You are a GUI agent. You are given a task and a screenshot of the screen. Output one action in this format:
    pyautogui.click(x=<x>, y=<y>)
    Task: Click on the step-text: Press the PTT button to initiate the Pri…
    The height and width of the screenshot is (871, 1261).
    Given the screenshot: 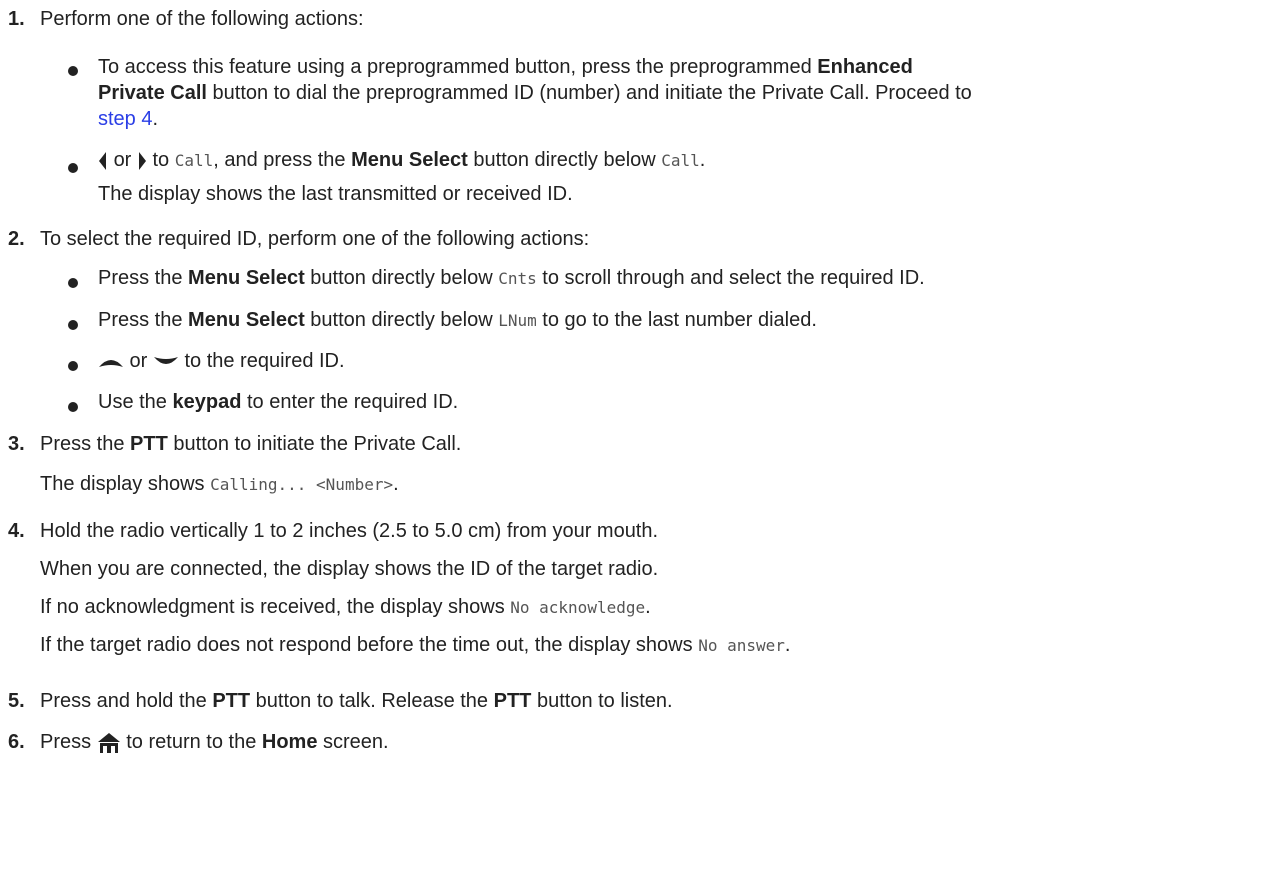 What is the action you would take?
    pyautogui.click(x=251, y=444)
    